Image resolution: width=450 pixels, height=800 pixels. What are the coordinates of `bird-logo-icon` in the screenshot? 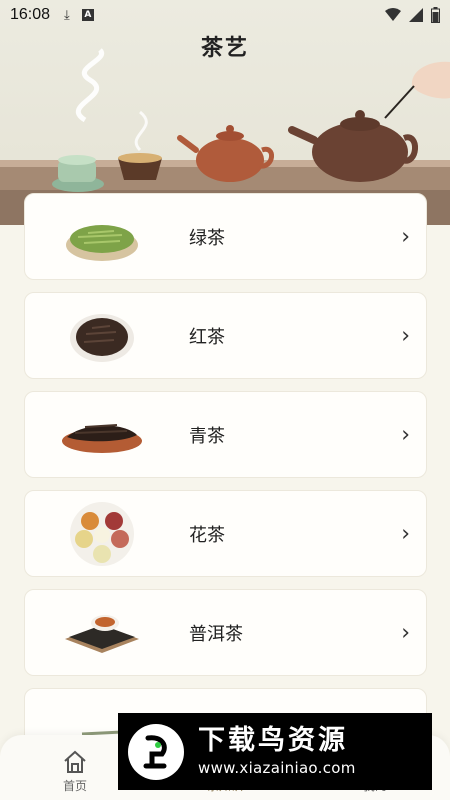 It's located at (156, 751).